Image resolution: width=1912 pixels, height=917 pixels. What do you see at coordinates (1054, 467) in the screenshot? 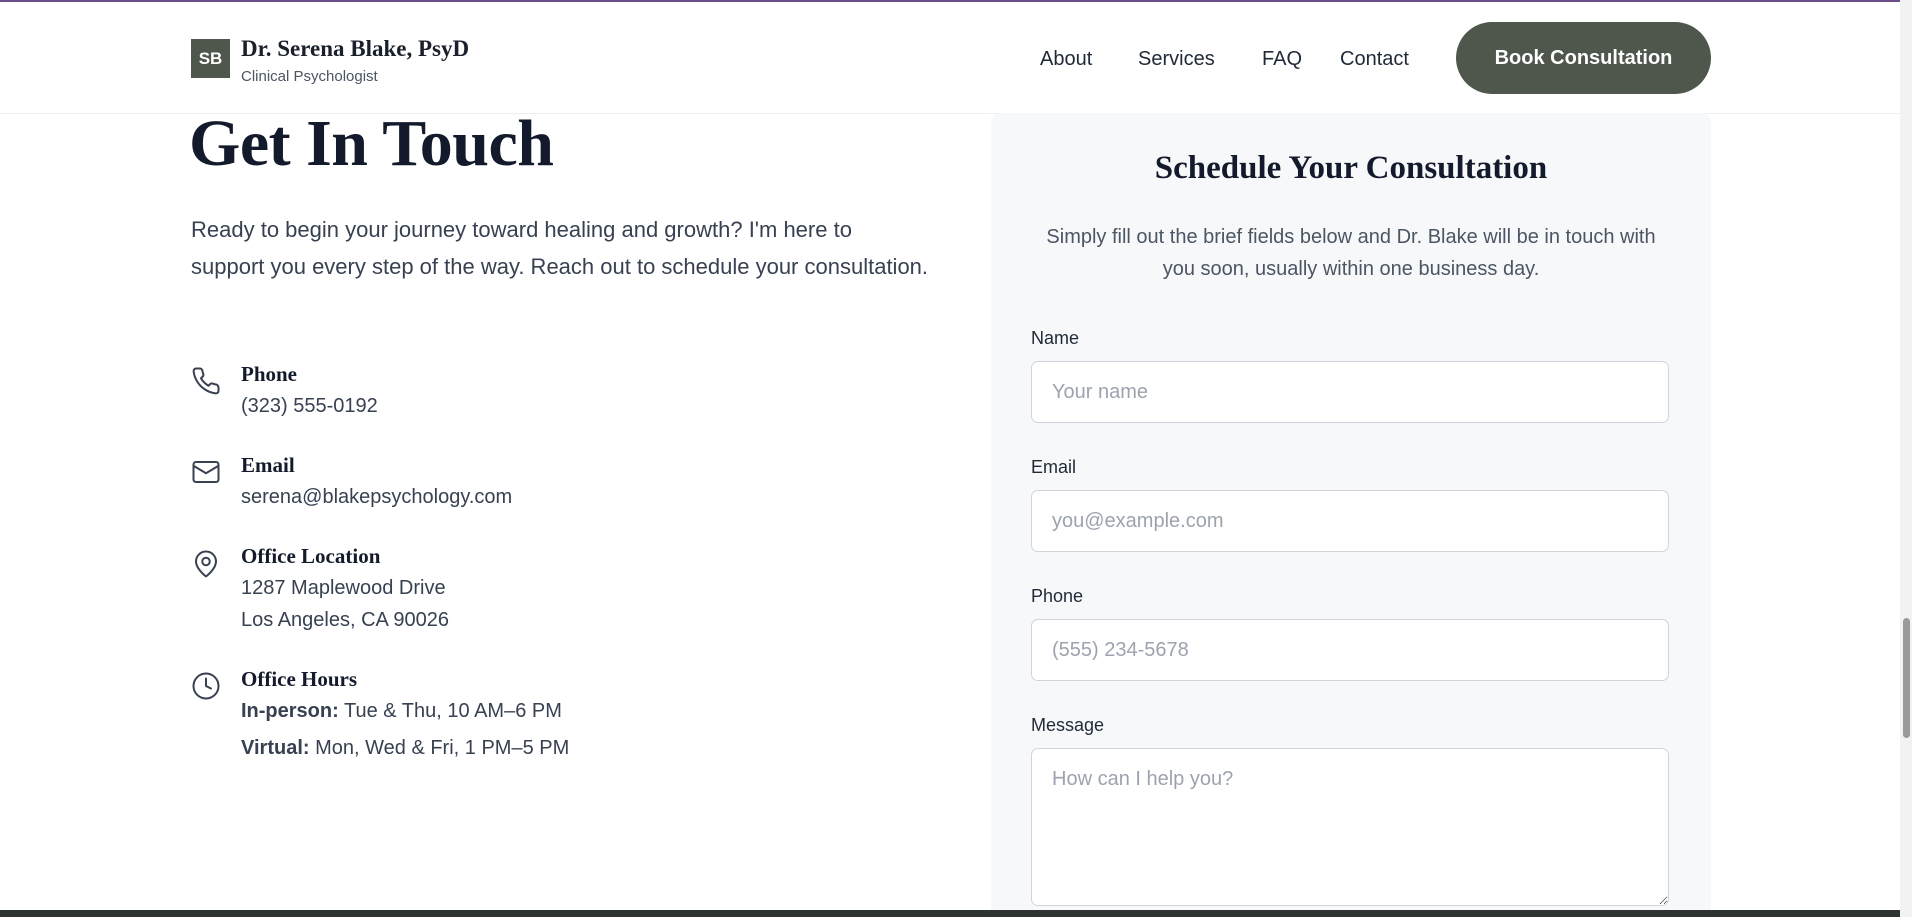
I see `email-field-label: Email` at bounding box center [1054, 467].